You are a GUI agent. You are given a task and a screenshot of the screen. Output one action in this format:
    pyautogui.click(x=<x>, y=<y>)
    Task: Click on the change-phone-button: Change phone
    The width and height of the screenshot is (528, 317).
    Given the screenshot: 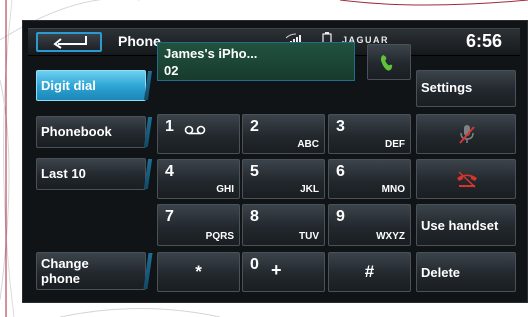 What is the action you would take?
    pyautogui.click(x=91, y=271)
    